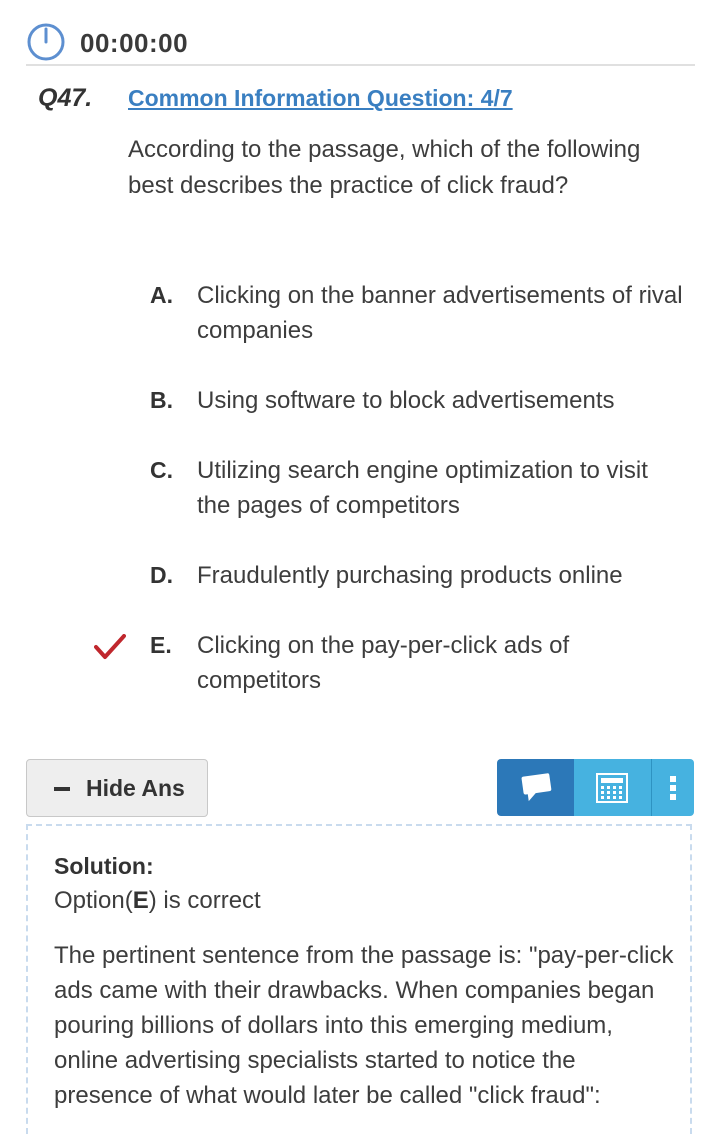 Image resolution: width=720 pixels, height=1134 pixels. Describe the element at coordinates (110, 646) in the screenshot. I see `check-icon` at that location.